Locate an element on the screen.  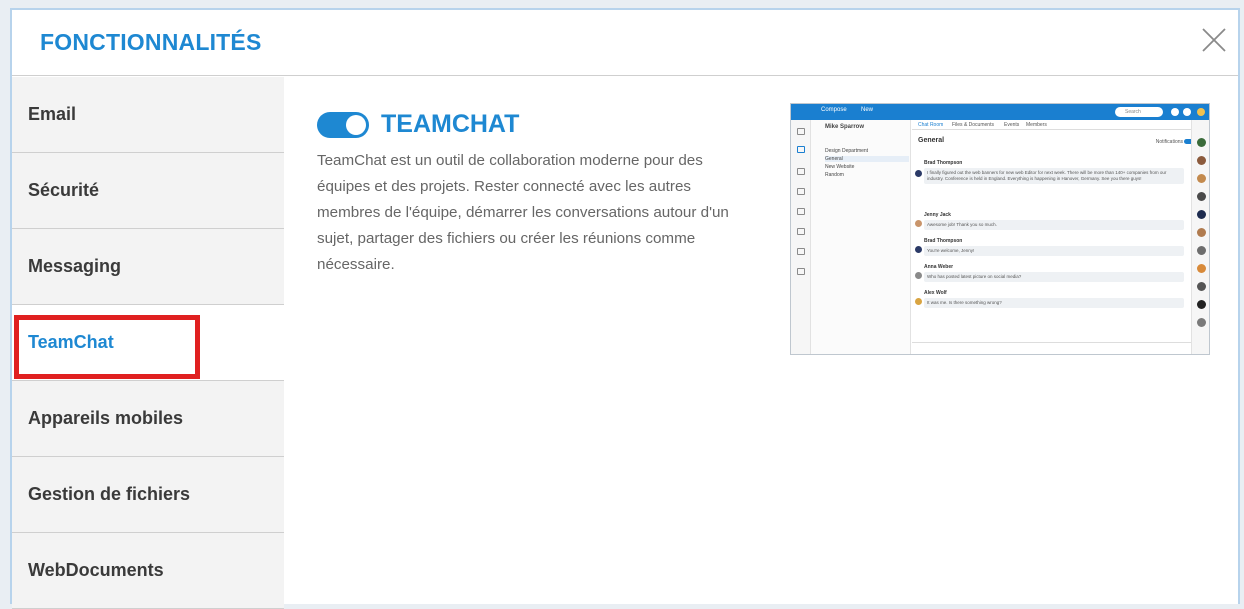
room-title: General is located at coordinates (931, 140).